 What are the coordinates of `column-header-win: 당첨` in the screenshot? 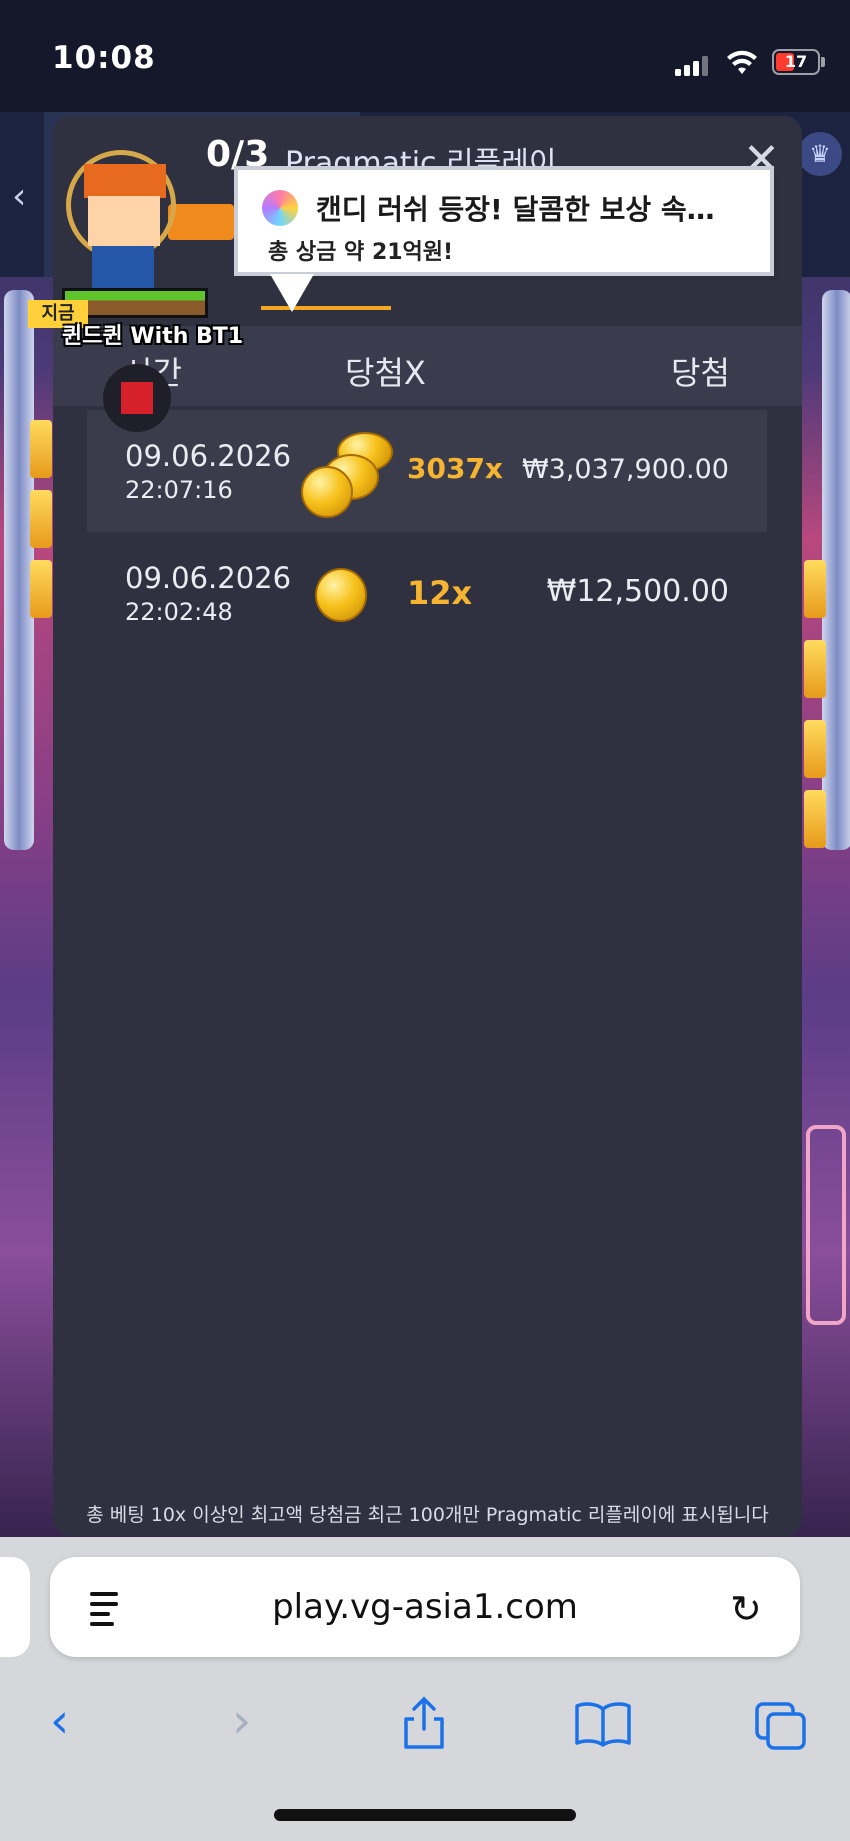 It's located at (700, 373).